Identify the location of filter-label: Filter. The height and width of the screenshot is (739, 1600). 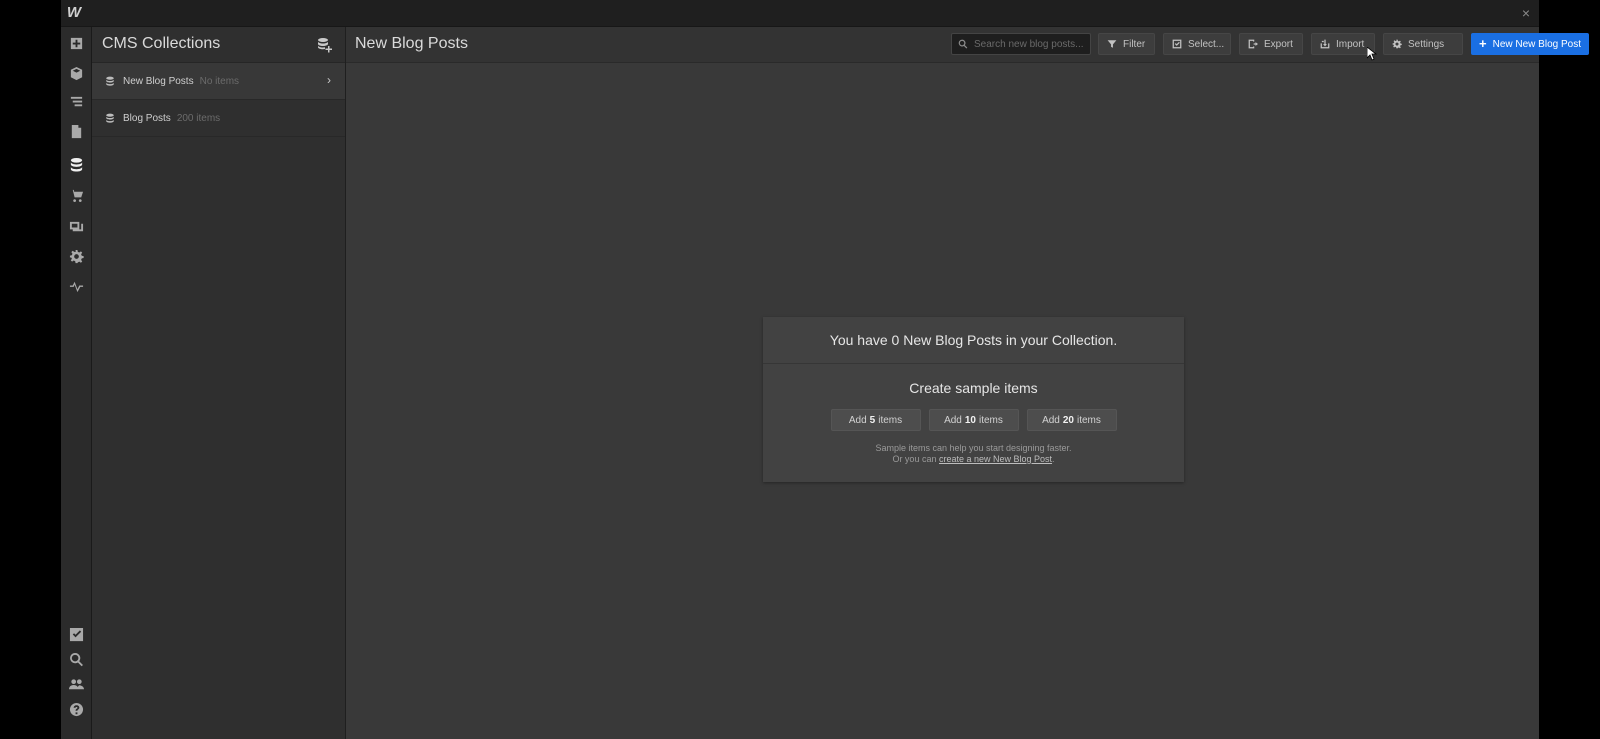
(1134, 44).